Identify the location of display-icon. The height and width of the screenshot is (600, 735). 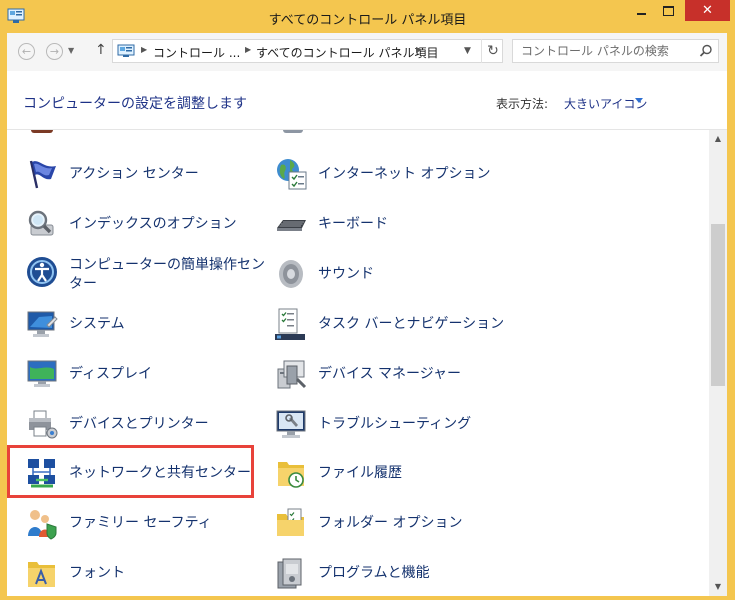
(42, 373).